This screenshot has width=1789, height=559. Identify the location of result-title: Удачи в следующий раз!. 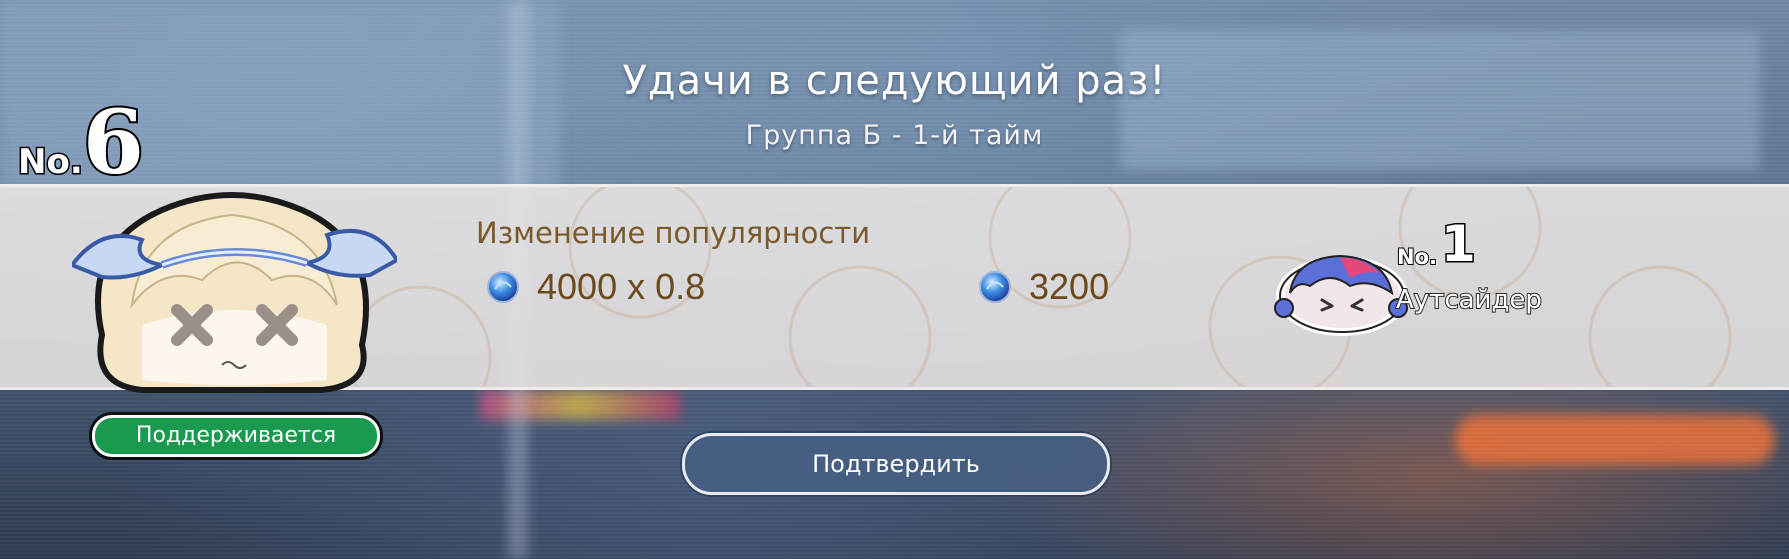
(894, 81).